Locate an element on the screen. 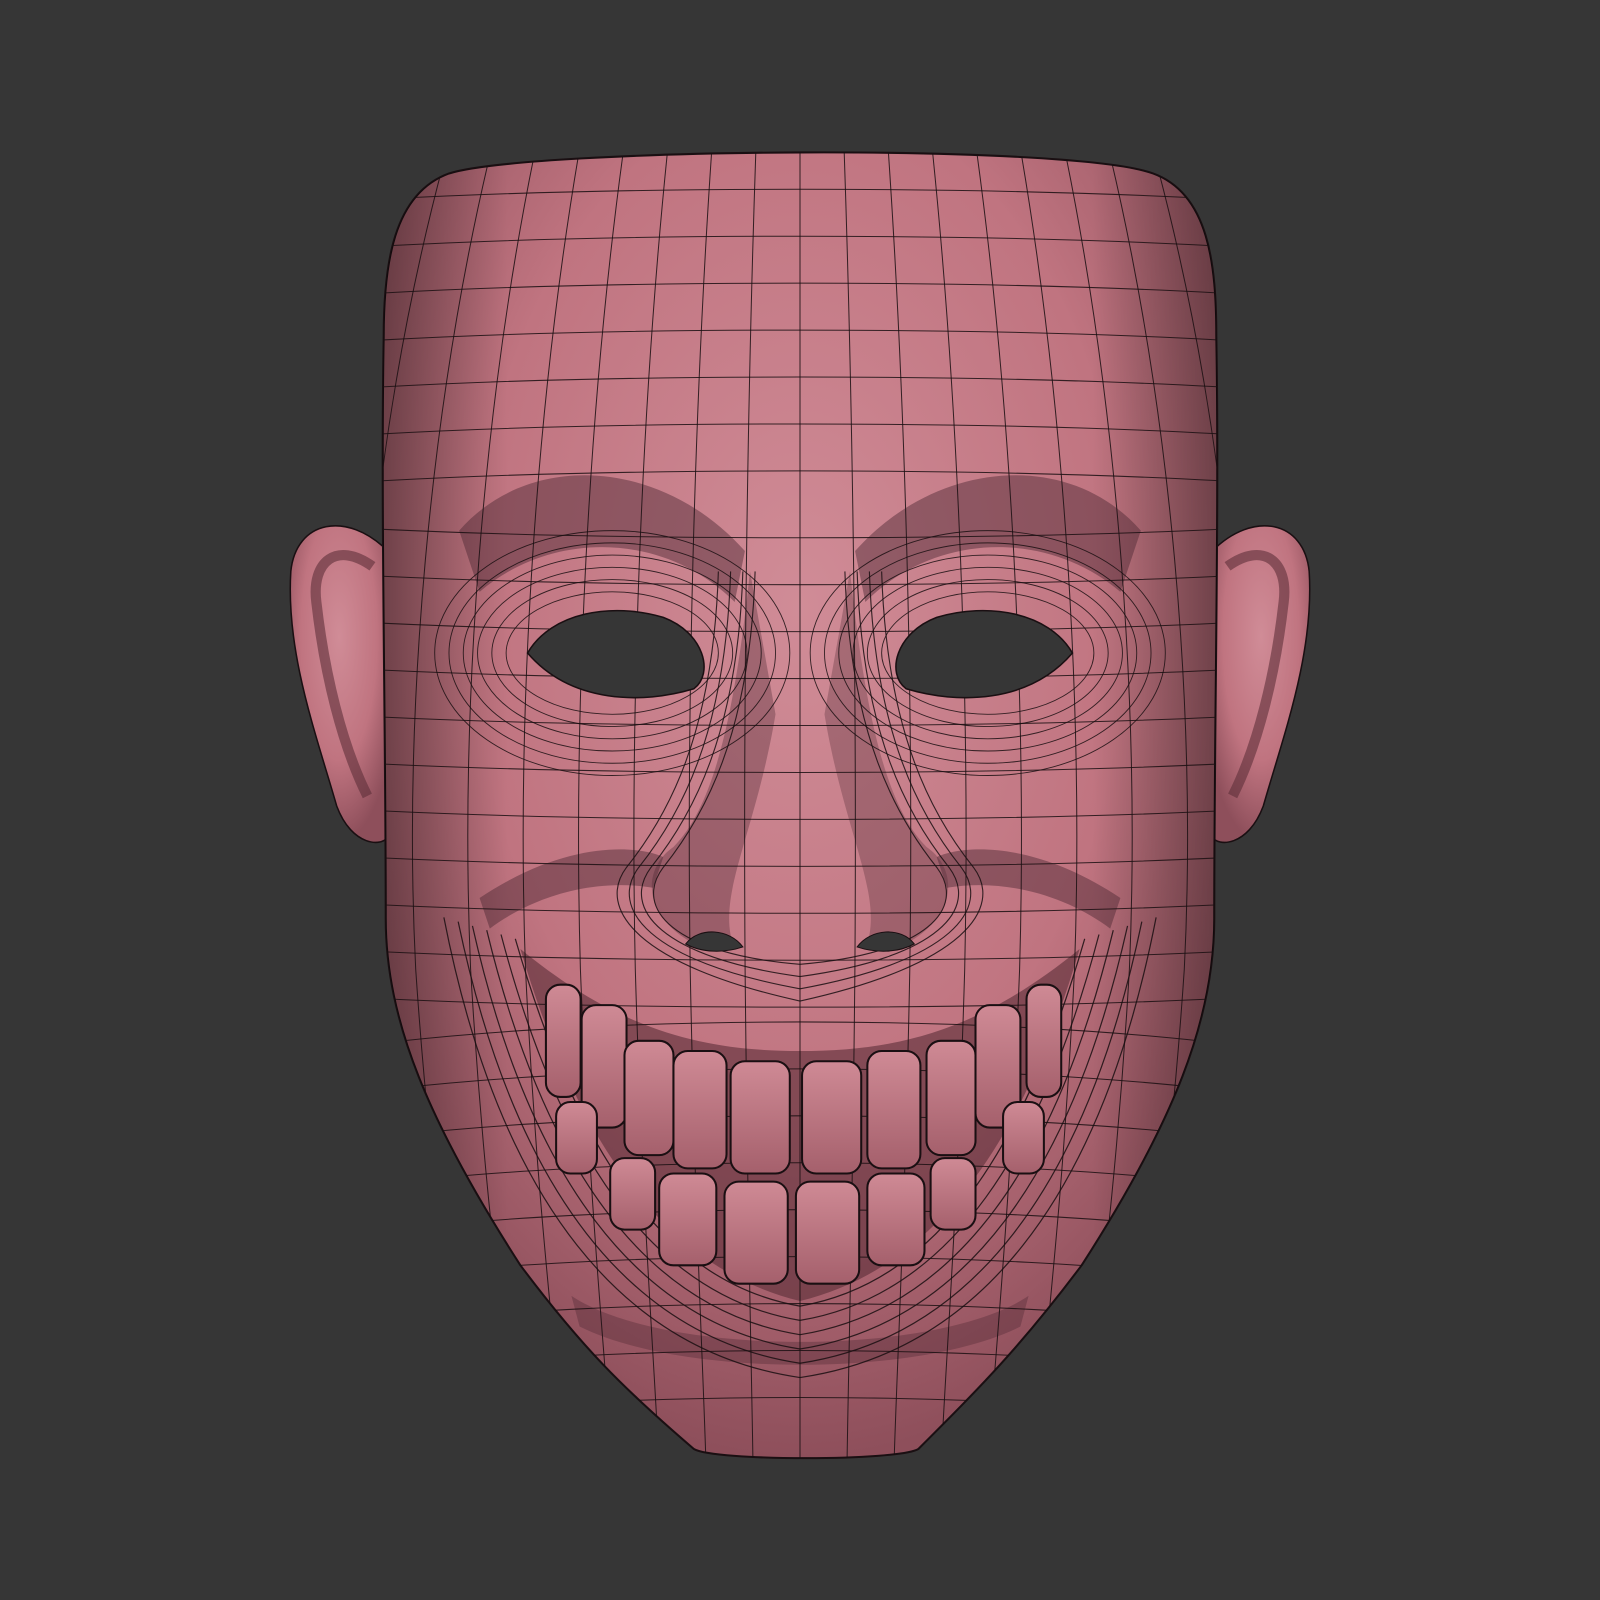 The height and width of the screenshot is (1600, 1600). left-ear is located at coordinates (339, 684).